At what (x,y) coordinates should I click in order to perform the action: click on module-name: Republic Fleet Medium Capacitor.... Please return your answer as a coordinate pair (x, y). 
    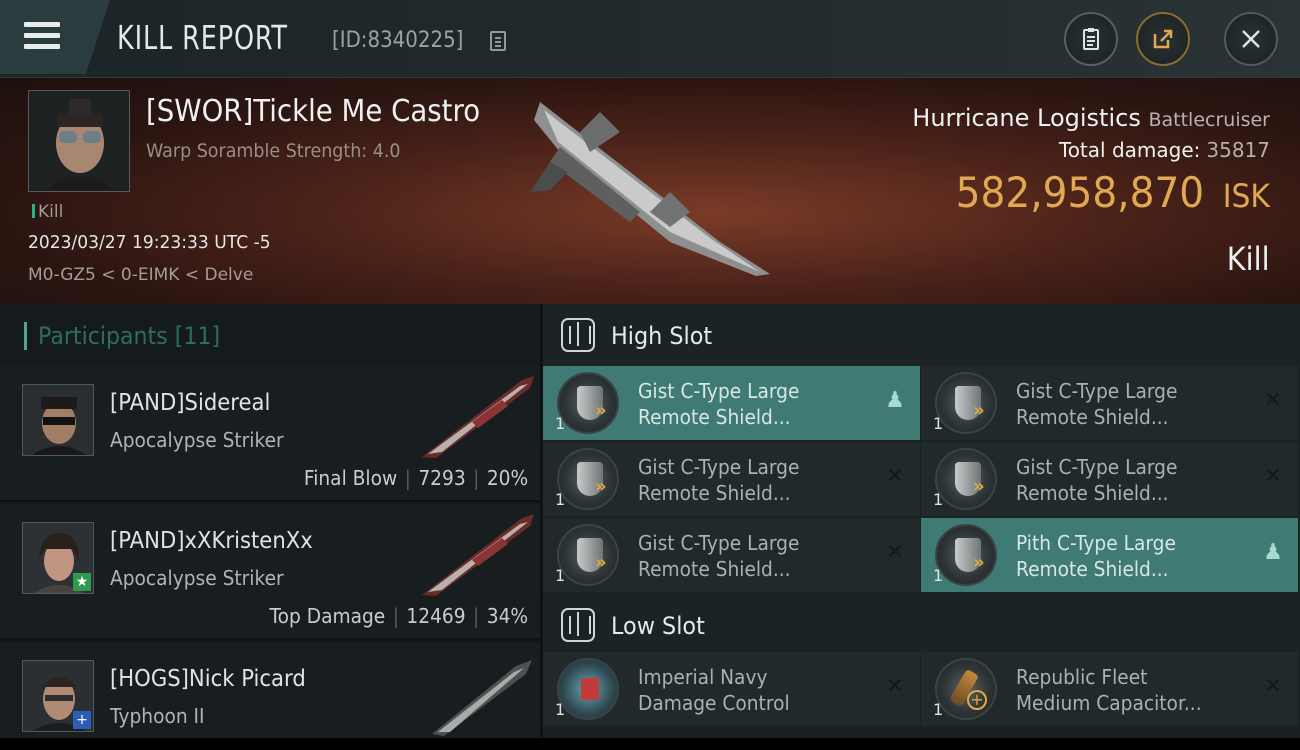
    Looking at the image, I should click on (1109, 690).